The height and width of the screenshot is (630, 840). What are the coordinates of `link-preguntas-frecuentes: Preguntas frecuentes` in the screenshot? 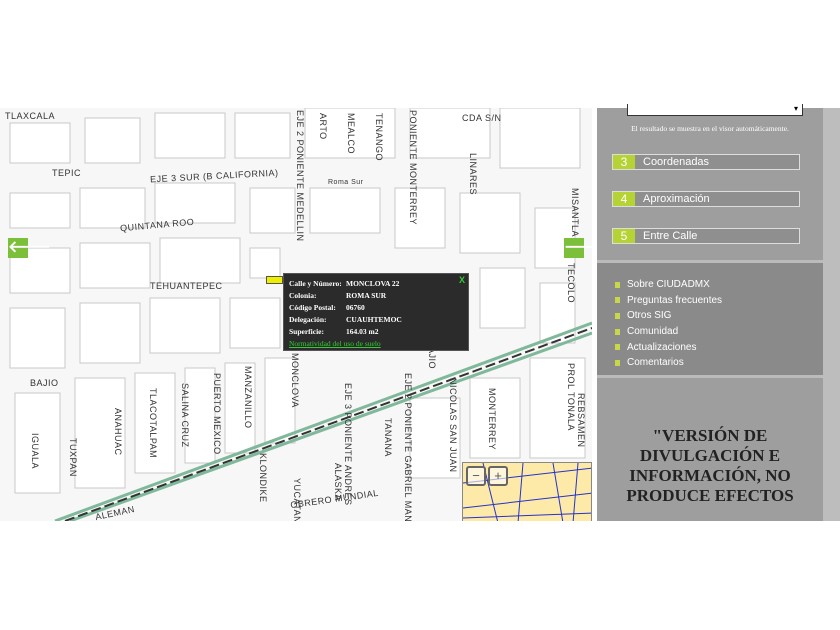 It's located at (710, 301).